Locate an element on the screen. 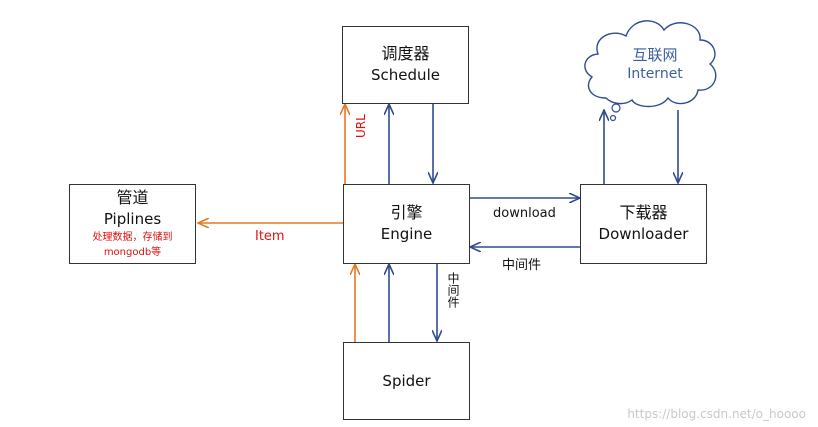 This screenshot has width=818, height=427. downloader-en-label: Downloader is located at coordinates (643, 234).